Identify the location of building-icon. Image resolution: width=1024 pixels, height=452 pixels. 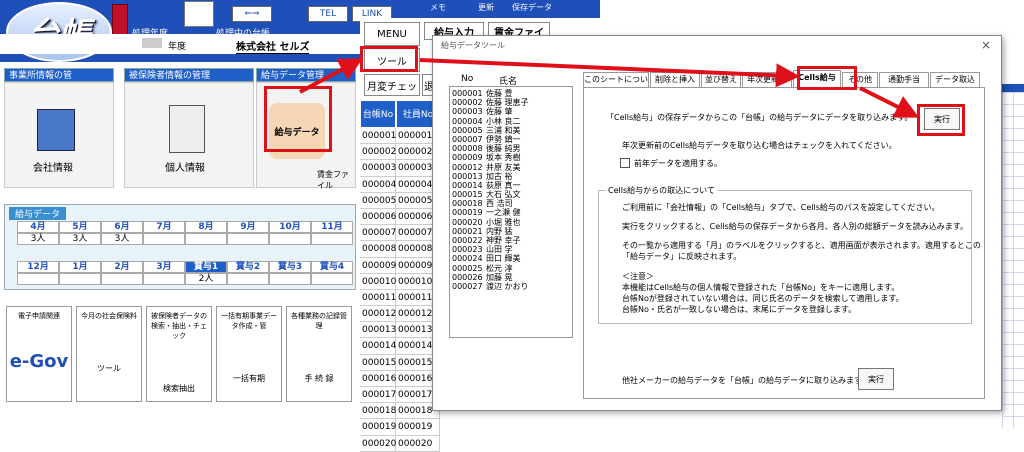
(56, 130).